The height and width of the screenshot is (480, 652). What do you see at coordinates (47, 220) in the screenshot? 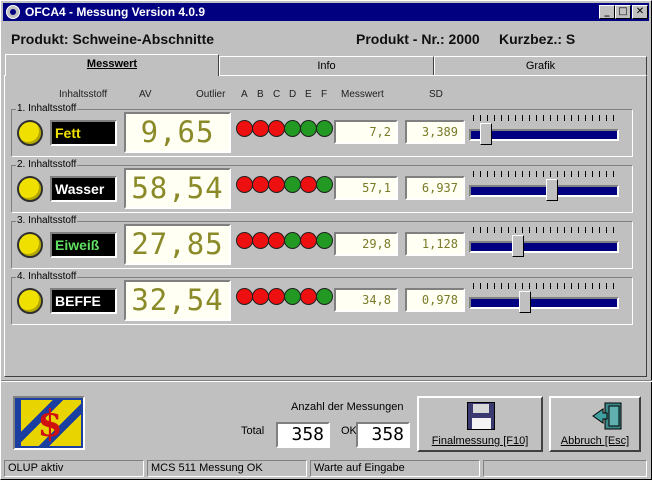
I see `group-label: 3. Inhaltsstoff` at bounding box center [47, 220].